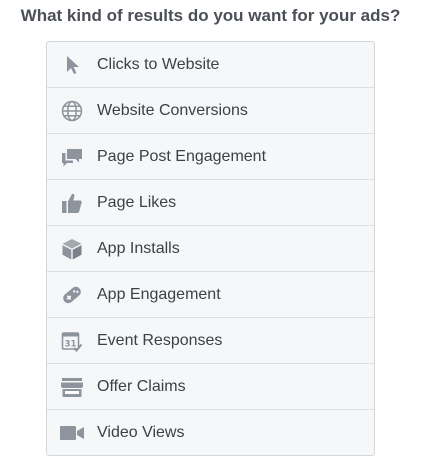 The image size is (421, 461). Describe the element at coordinates (72, 387) in the screenshot. I see `storefront-icon` at that location.